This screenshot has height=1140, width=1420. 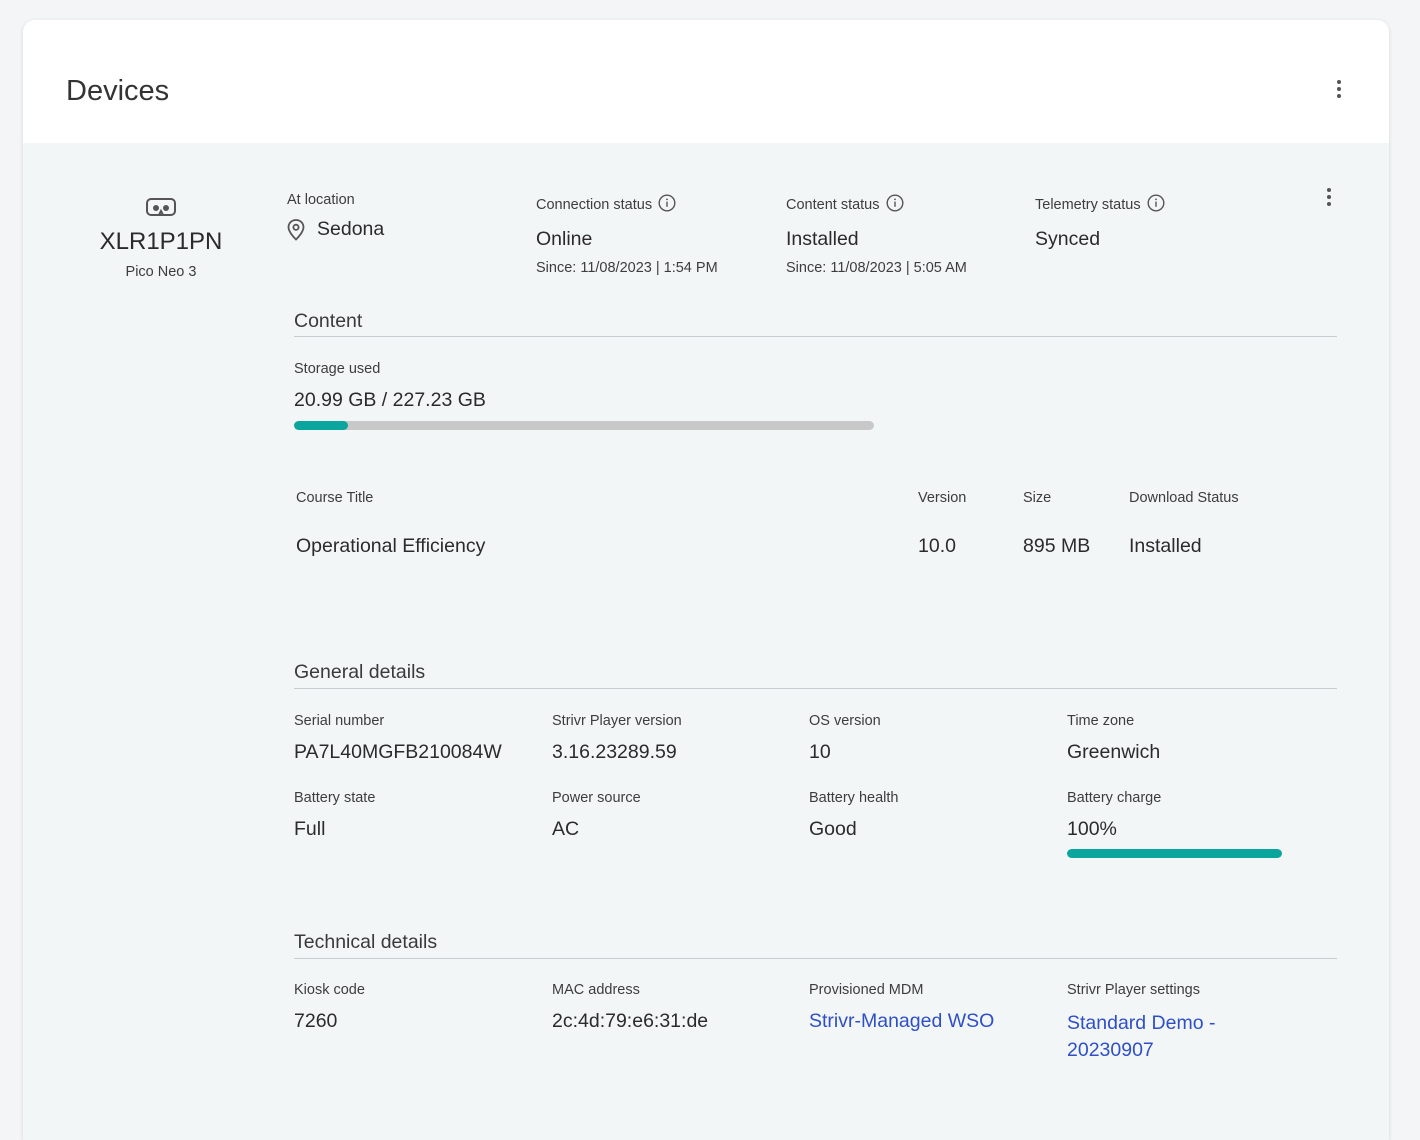 I want to click on battery-charge-value: 100%, so click(x=1092, y=829).